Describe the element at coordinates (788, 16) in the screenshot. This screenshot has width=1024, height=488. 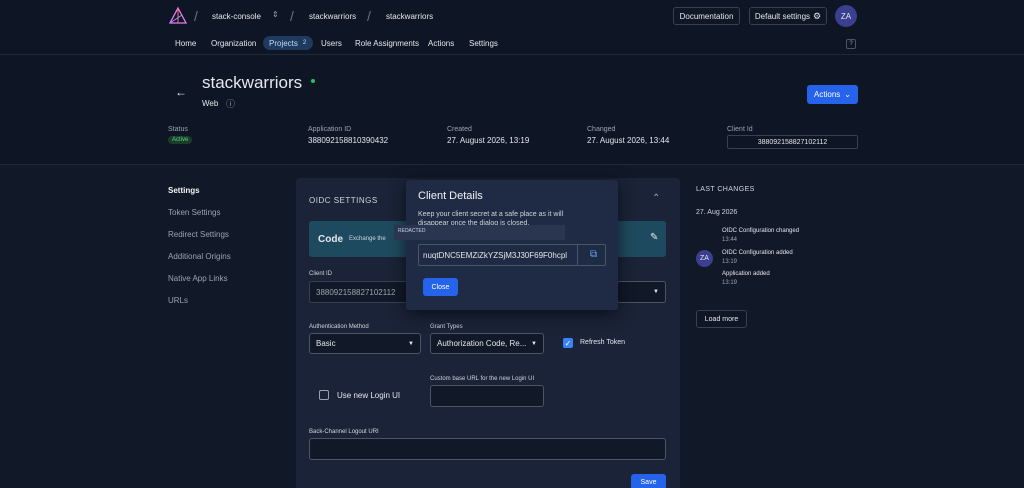
I see `default-settings-button: Default settings ⚙` at that location.